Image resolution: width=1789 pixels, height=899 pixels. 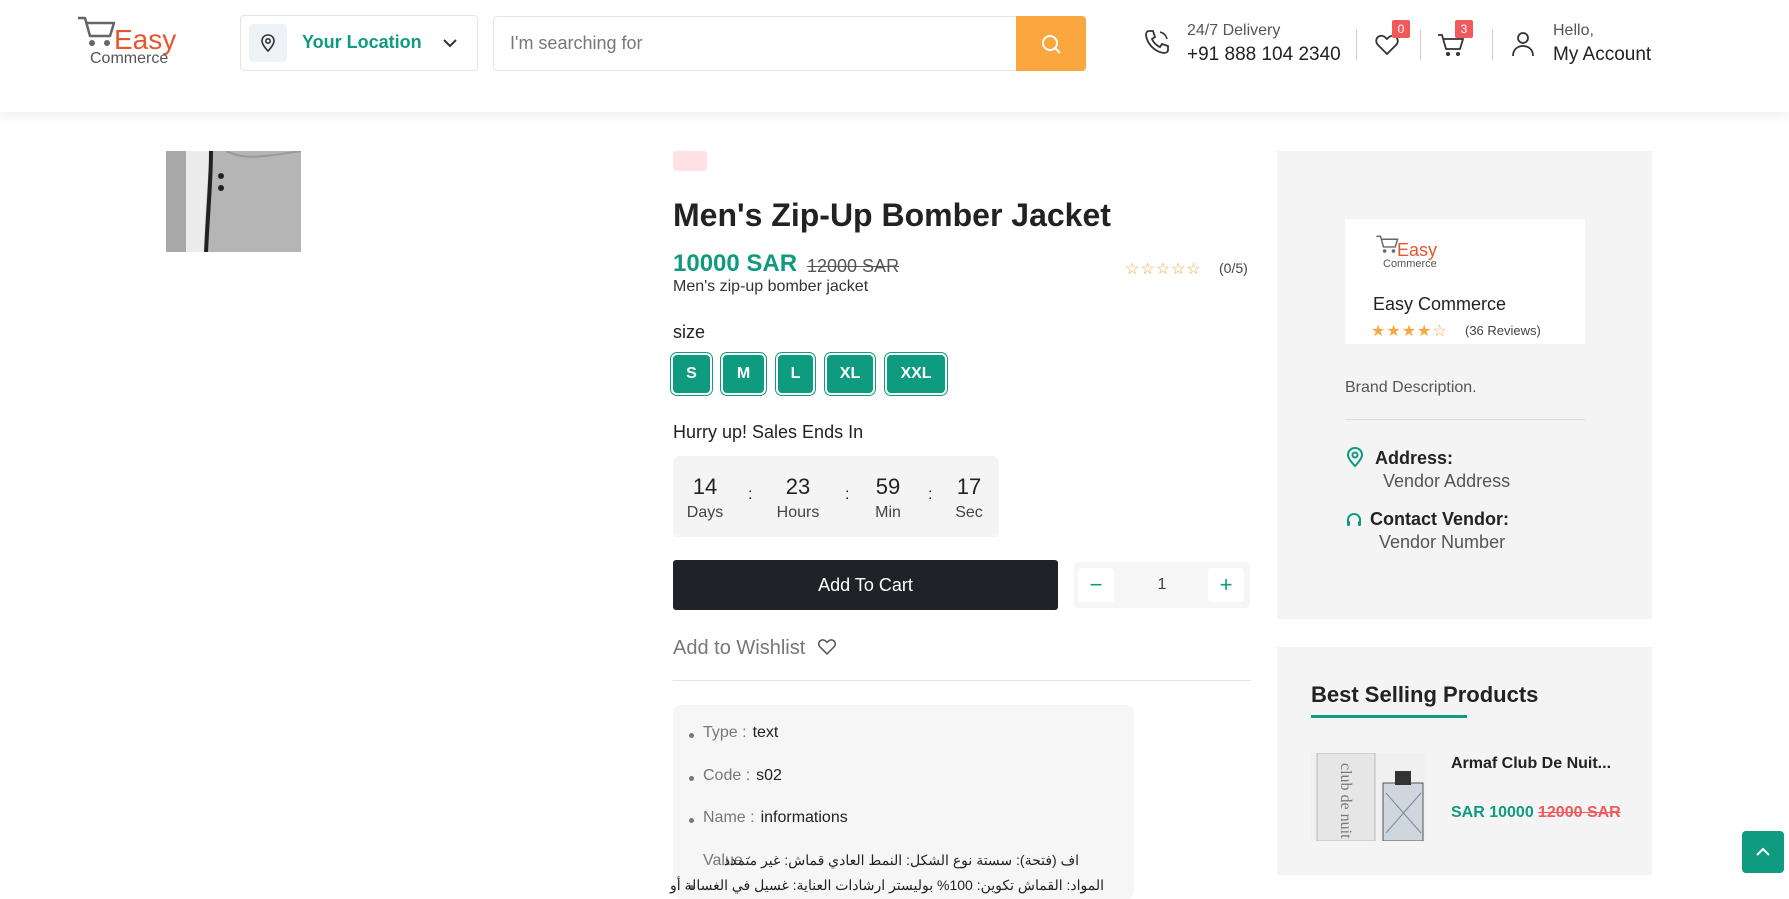 What do you see at coordinates (798, 512) in the screenshot?
I see `countdown-hours-label: Hours` at bounding box center [798, 512].